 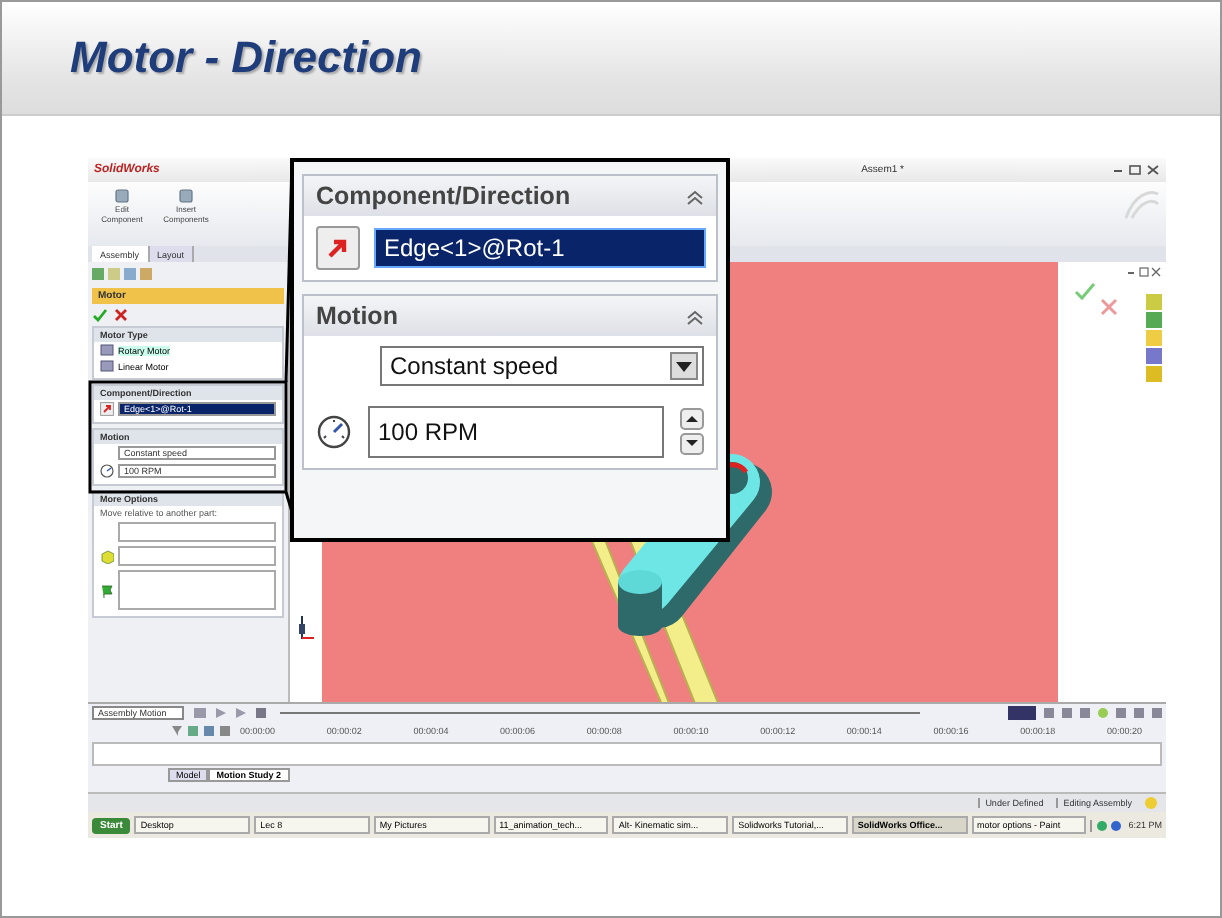 What do you see at coordinates (474, 366) in the screenshot?
I see `dropdown-value: Constant speed` at bounding box center [474, 366].